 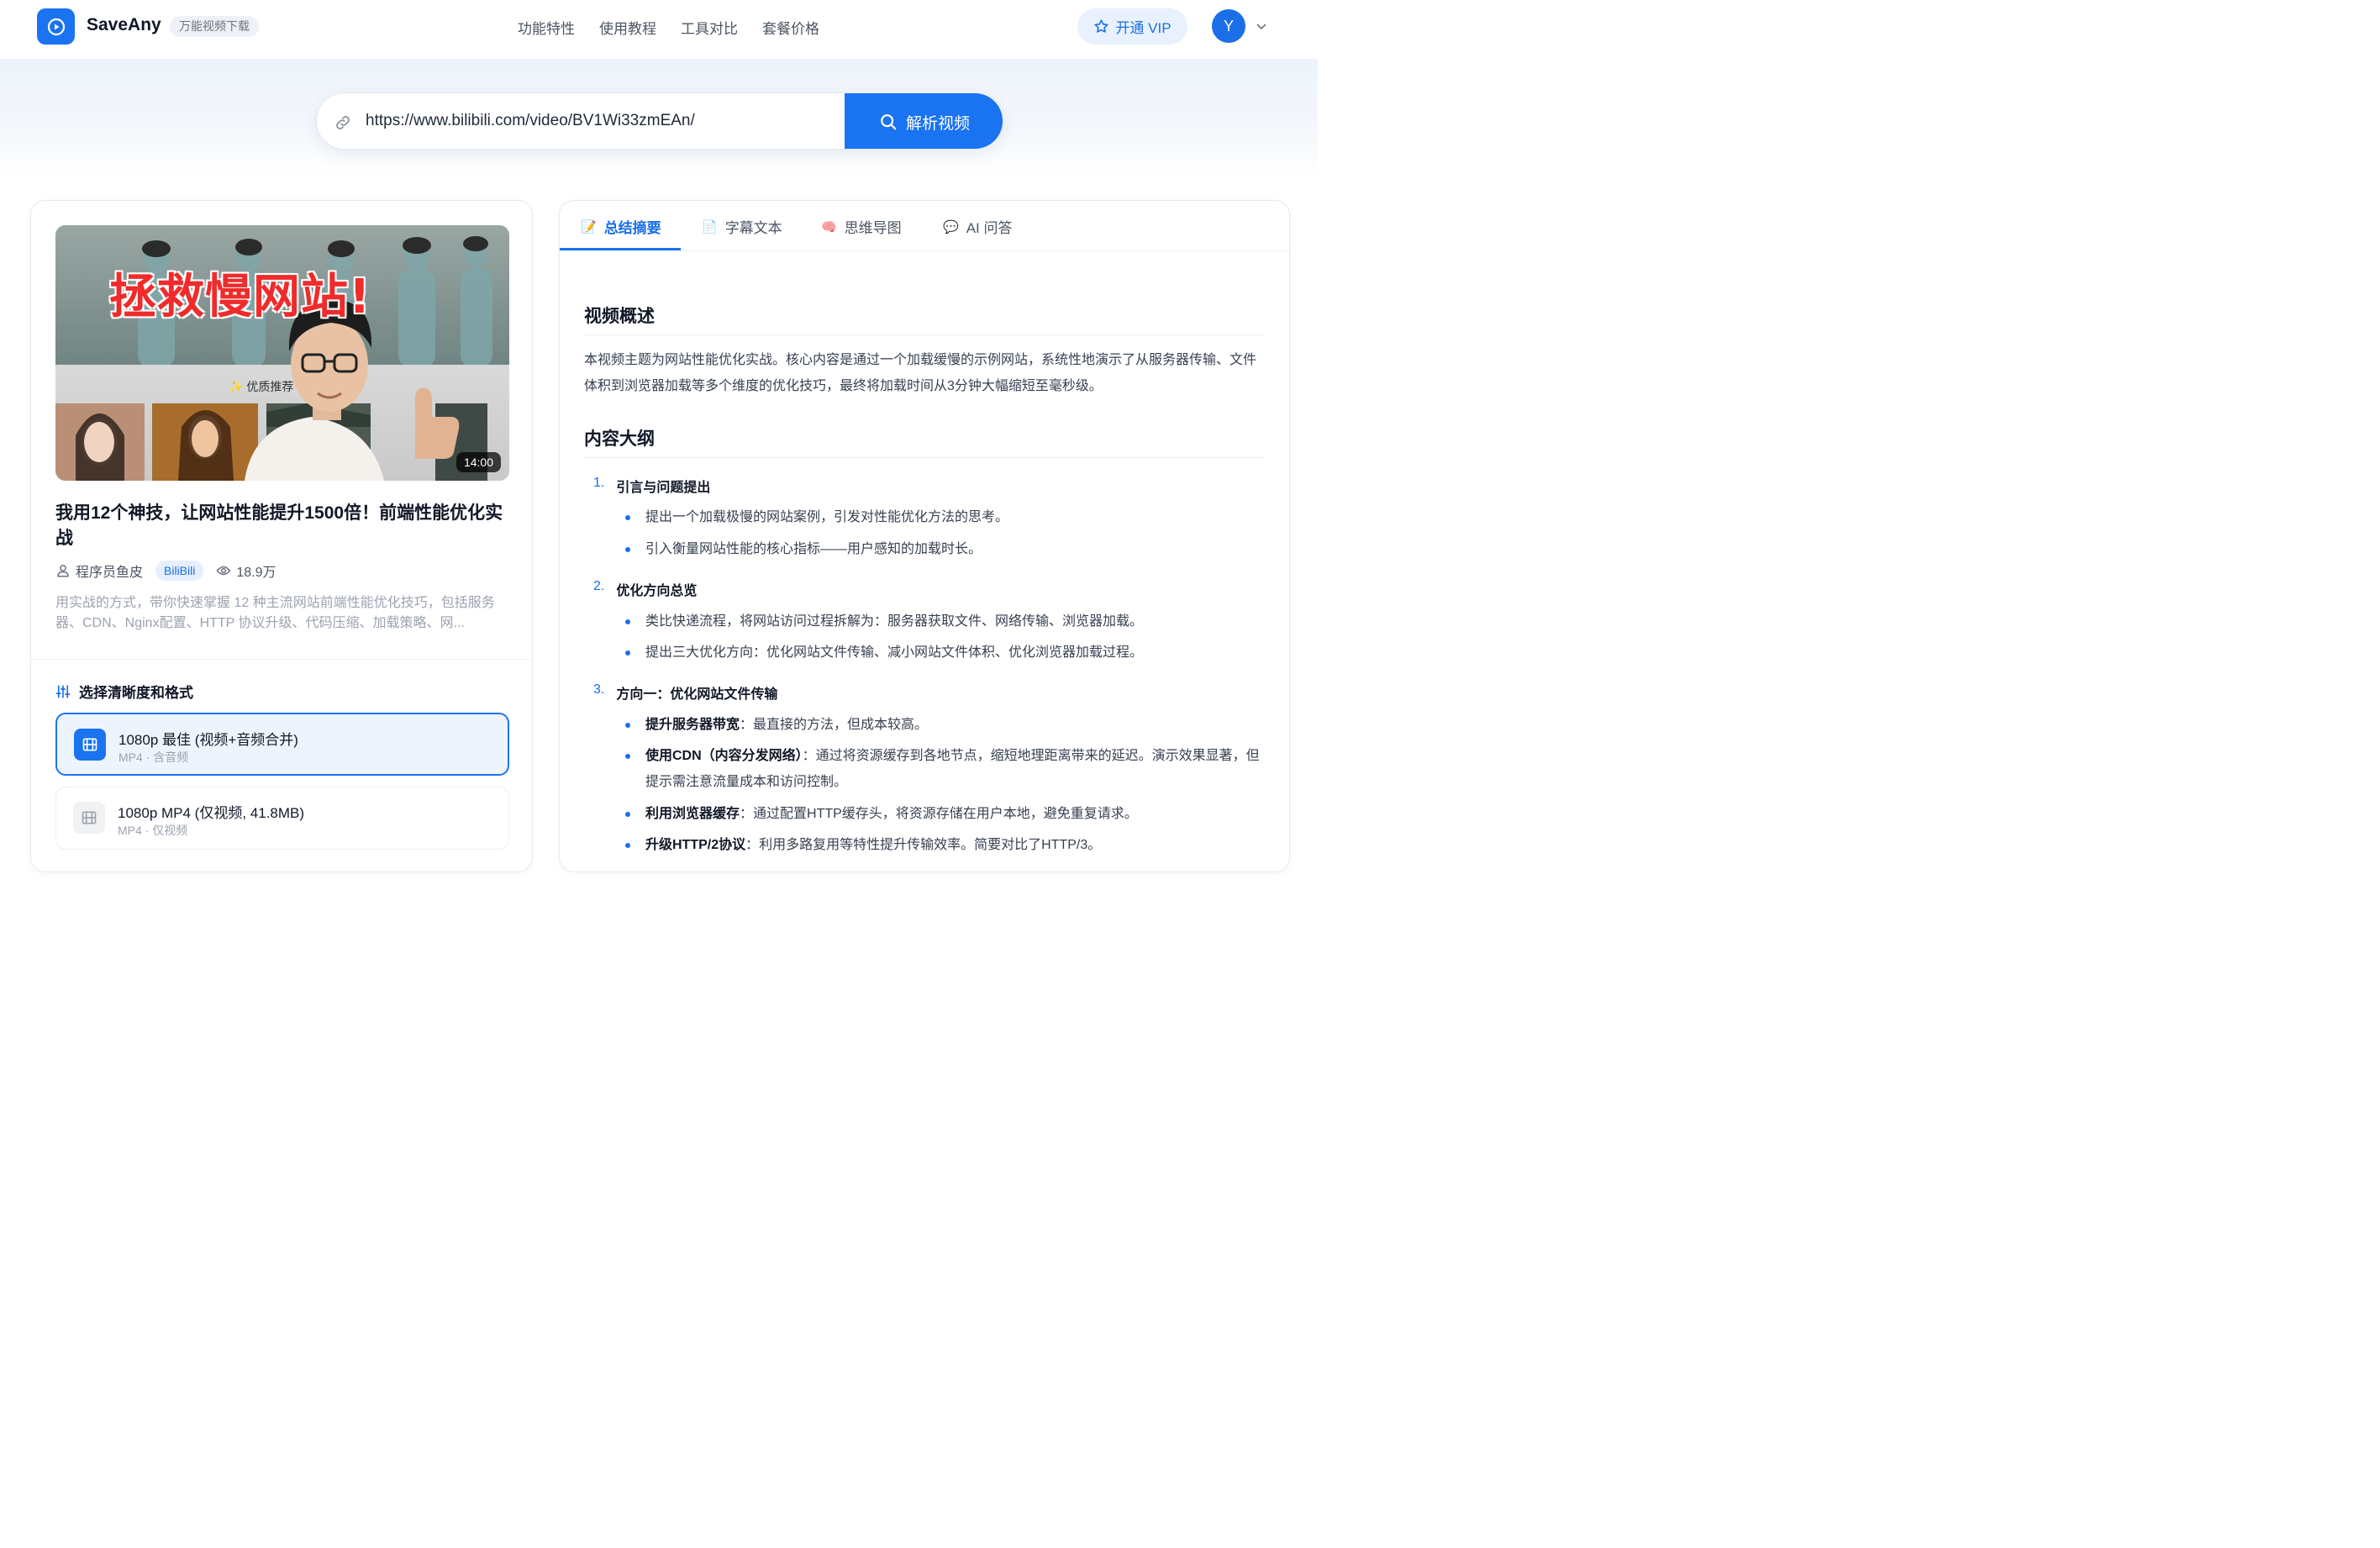 I want to click on tab-summary: 📝 总结摘要, so click(x=621, y=226).